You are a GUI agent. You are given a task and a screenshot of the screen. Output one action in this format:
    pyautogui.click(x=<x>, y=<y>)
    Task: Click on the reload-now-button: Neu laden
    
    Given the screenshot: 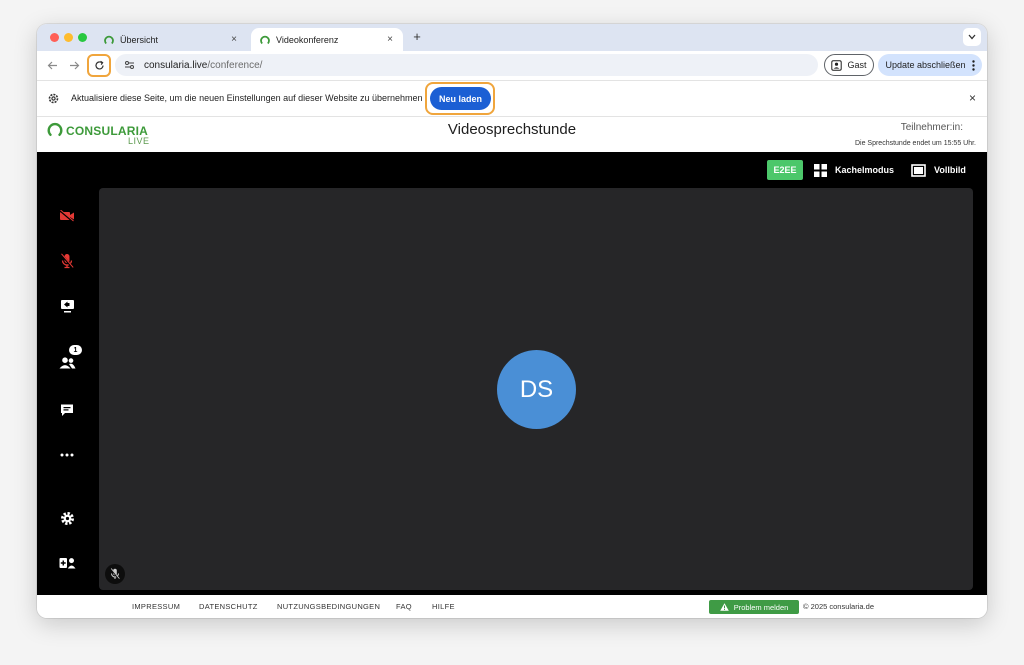 What is the action you would take?
    pyautogui.click(x=460, y=98)
    